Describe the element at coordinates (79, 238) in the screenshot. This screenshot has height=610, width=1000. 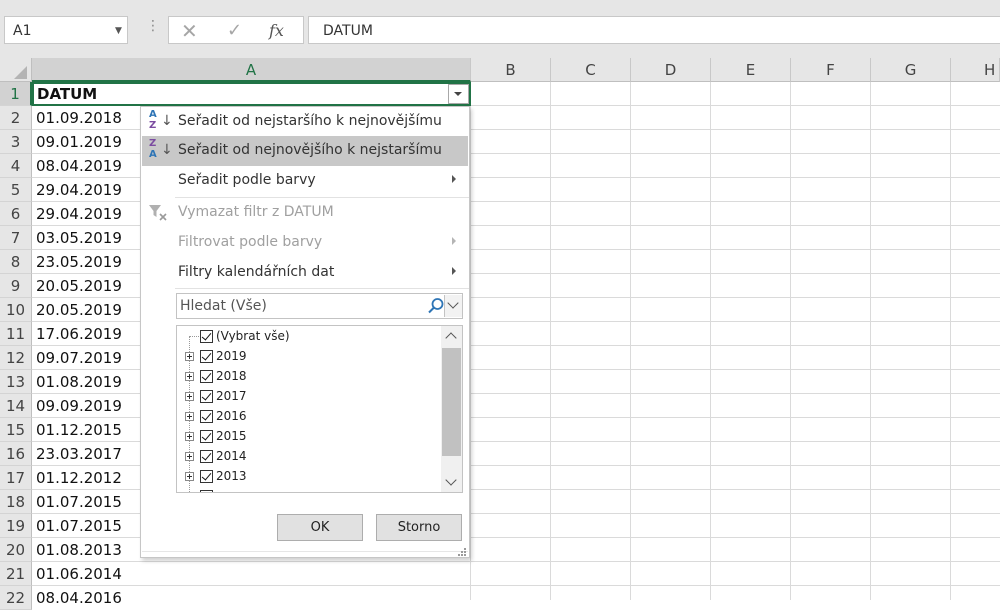
I see `cell-value: 03.05.2019` at that location.